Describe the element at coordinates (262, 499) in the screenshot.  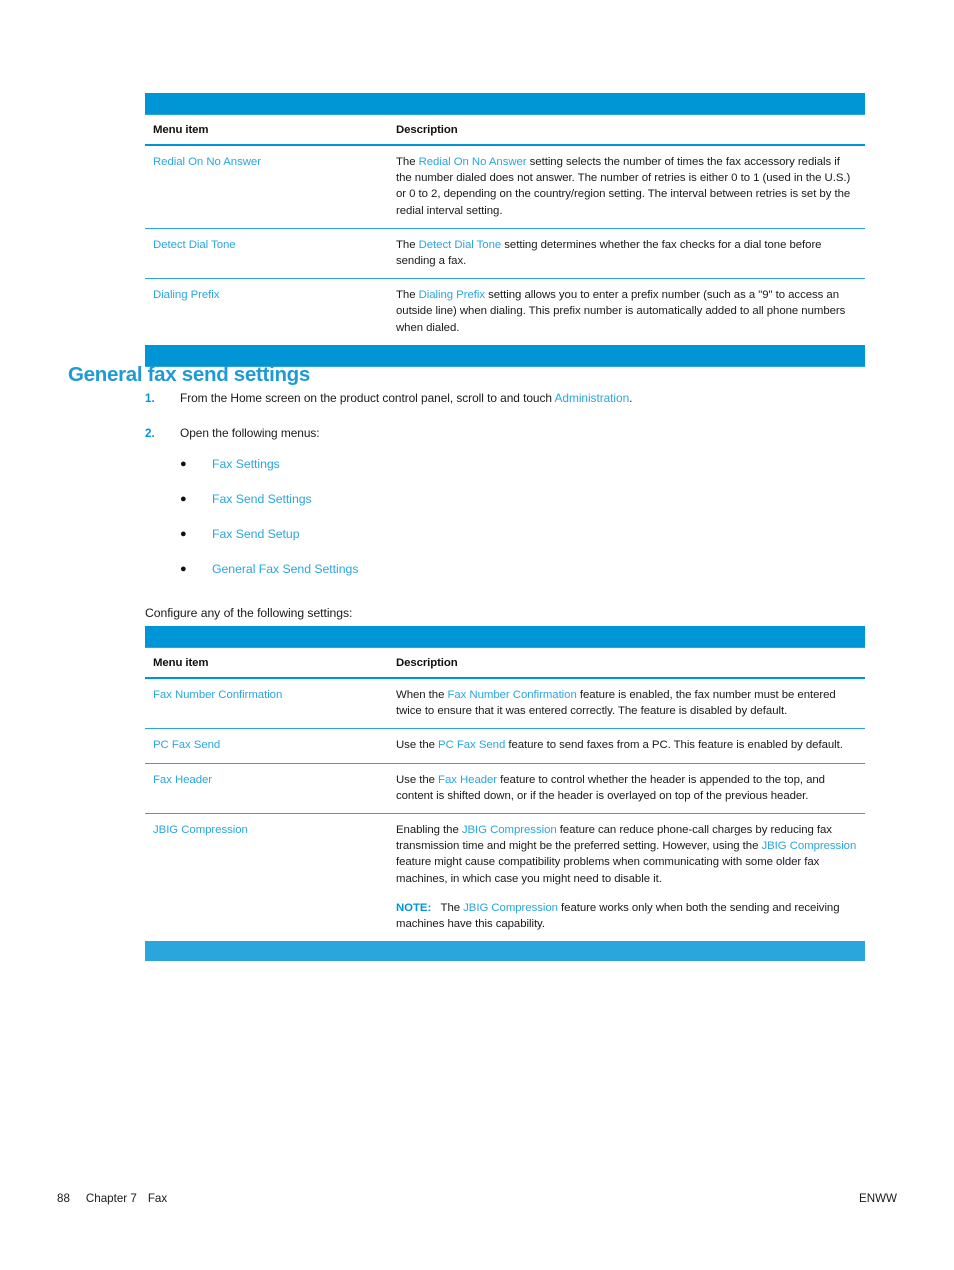
I see `menu-path-item-1: Fax Send Settings` at that location.